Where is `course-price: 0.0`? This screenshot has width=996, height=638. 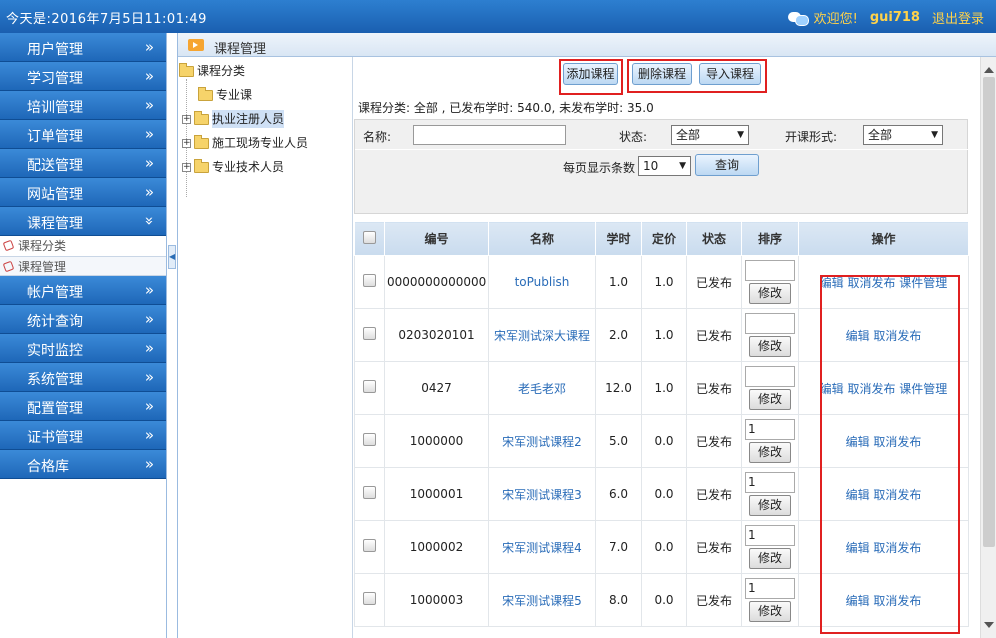 course-price: 0.0 is located at coordinates (664, 494).